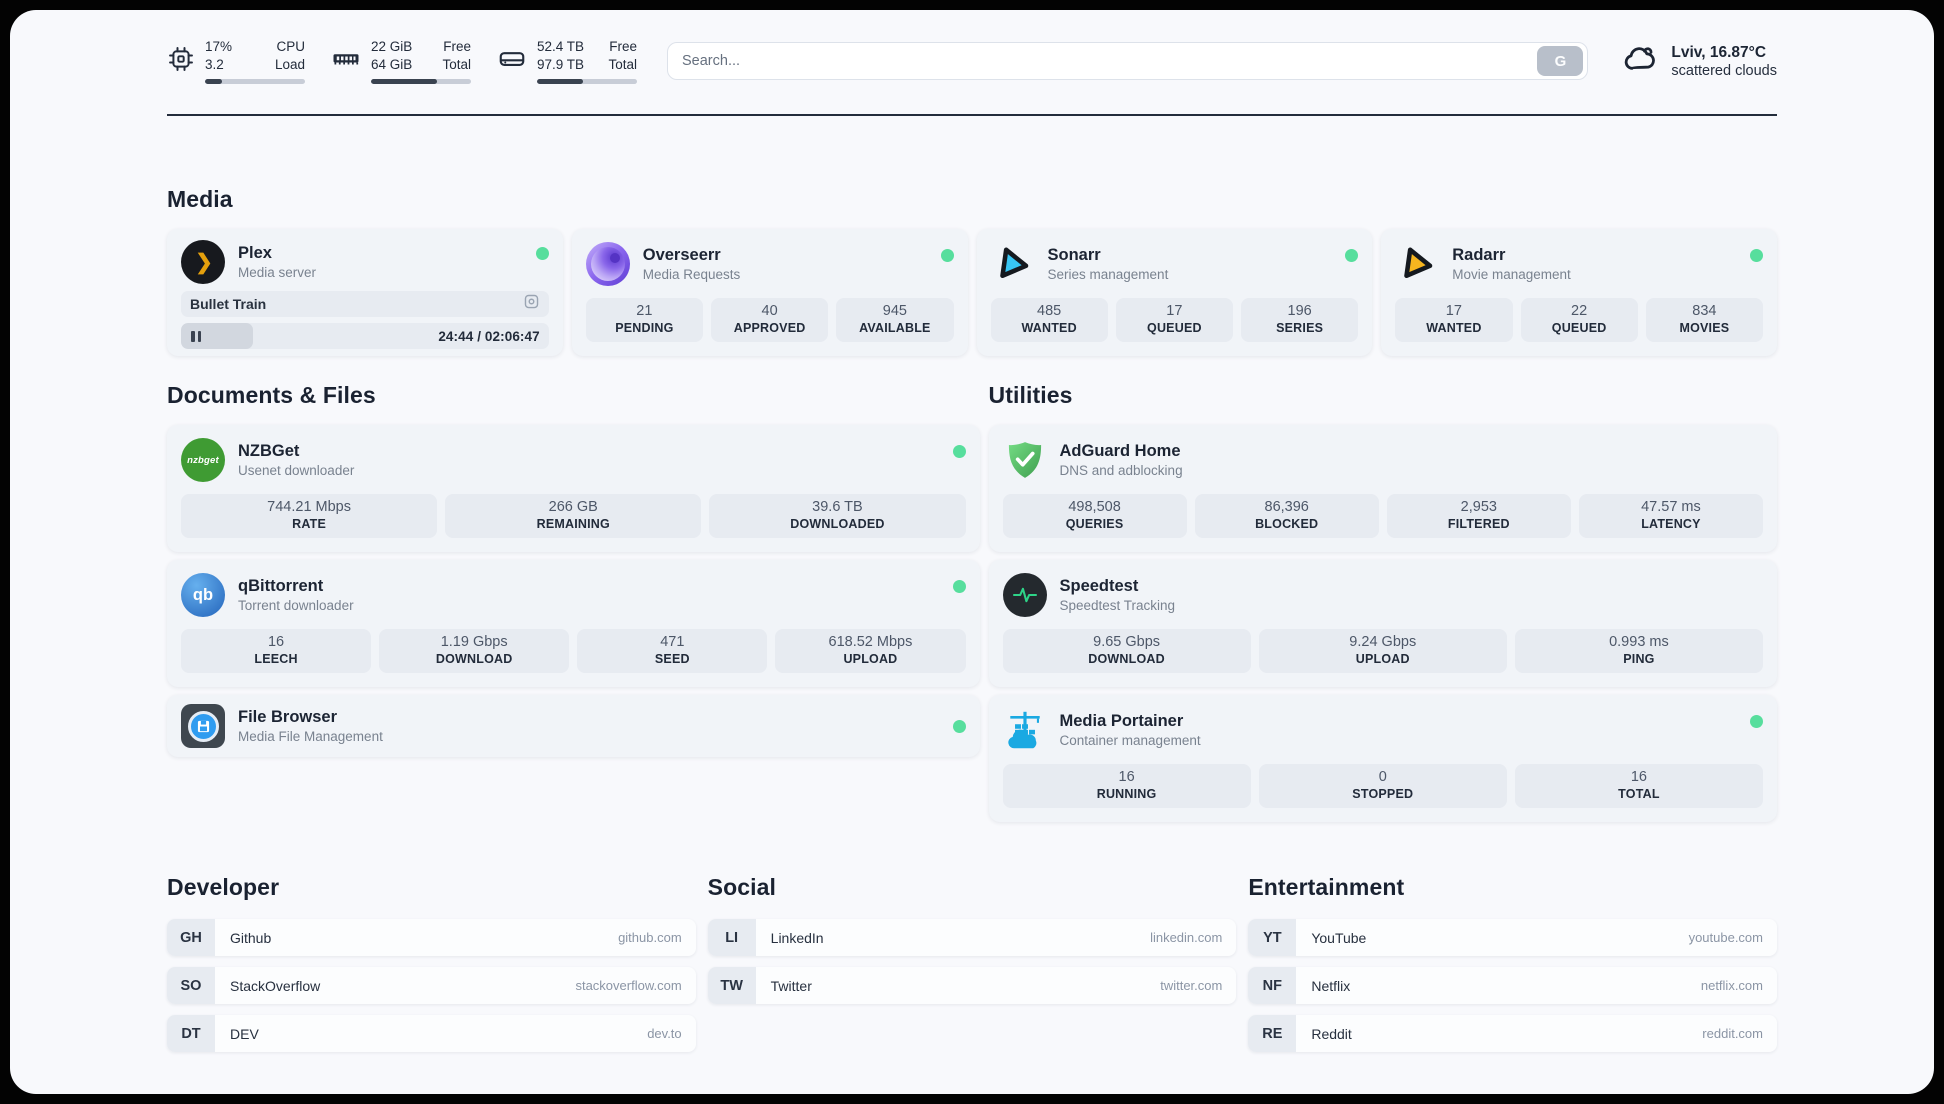  Describe the element at coordinates (731, 985) in the screenshot. I see `link-abbr: TW` at that location.